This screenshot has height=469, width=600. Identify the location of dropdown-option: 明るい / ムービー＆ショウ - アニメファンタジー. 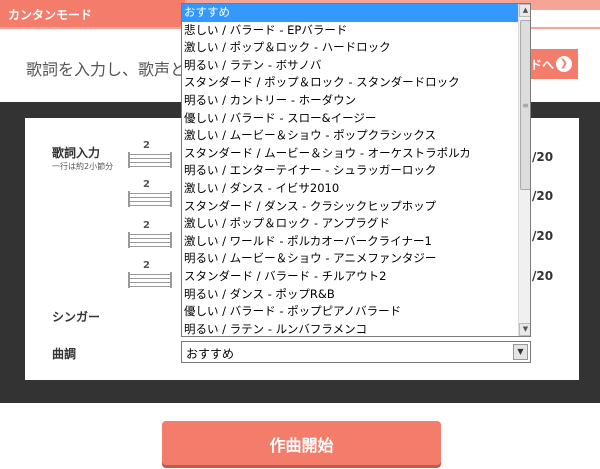
(350, 259).